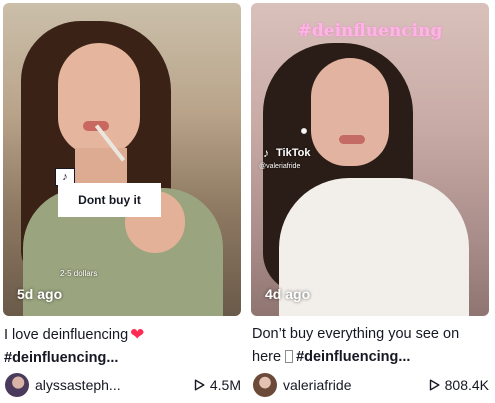 This screenshot has width=495, height=403. I want to click on red-heart-icon: ❤, so click(137, 334).